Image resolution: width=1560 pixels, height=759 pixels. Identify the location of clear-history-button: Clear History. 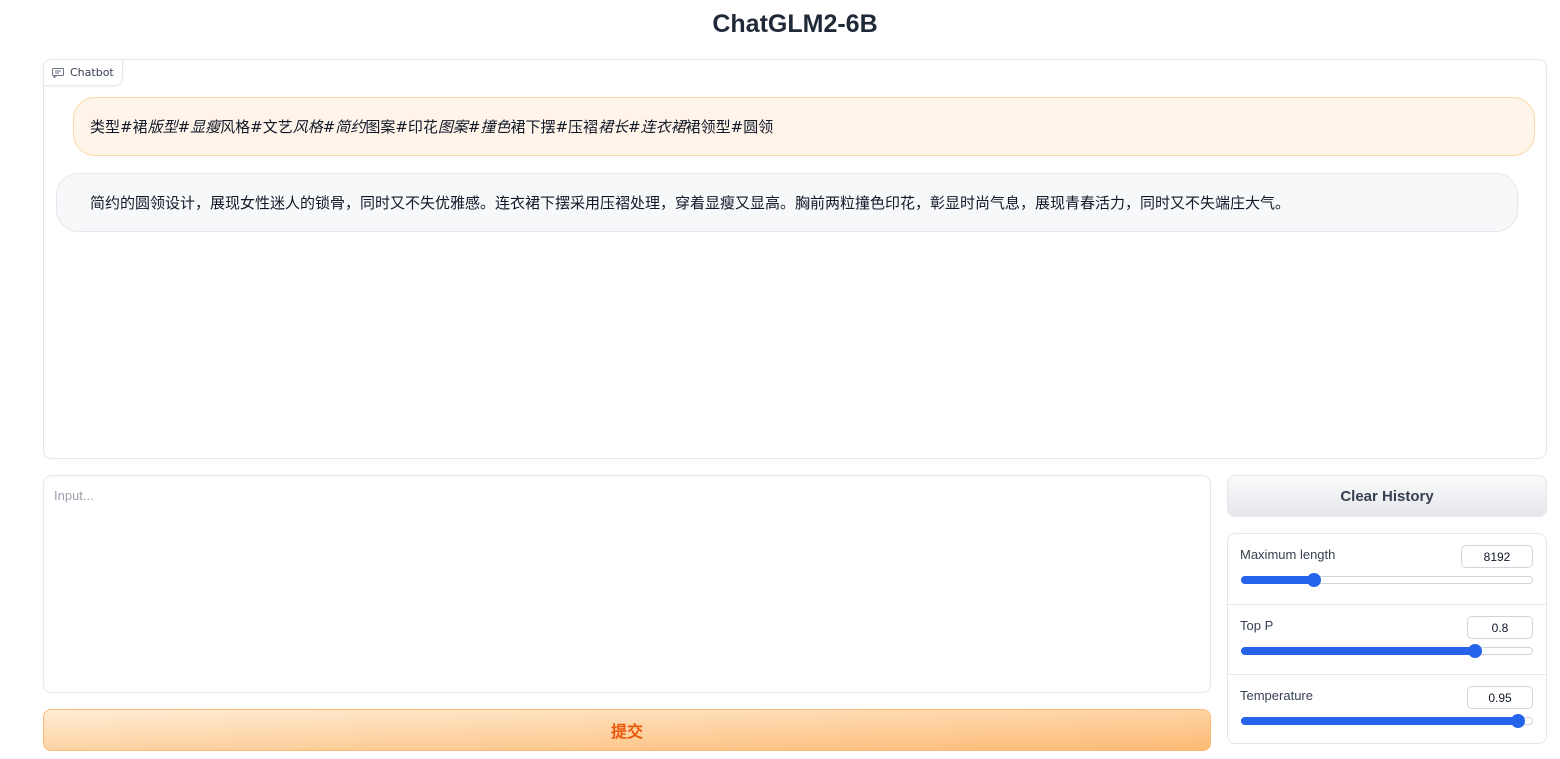
(1387, 496).